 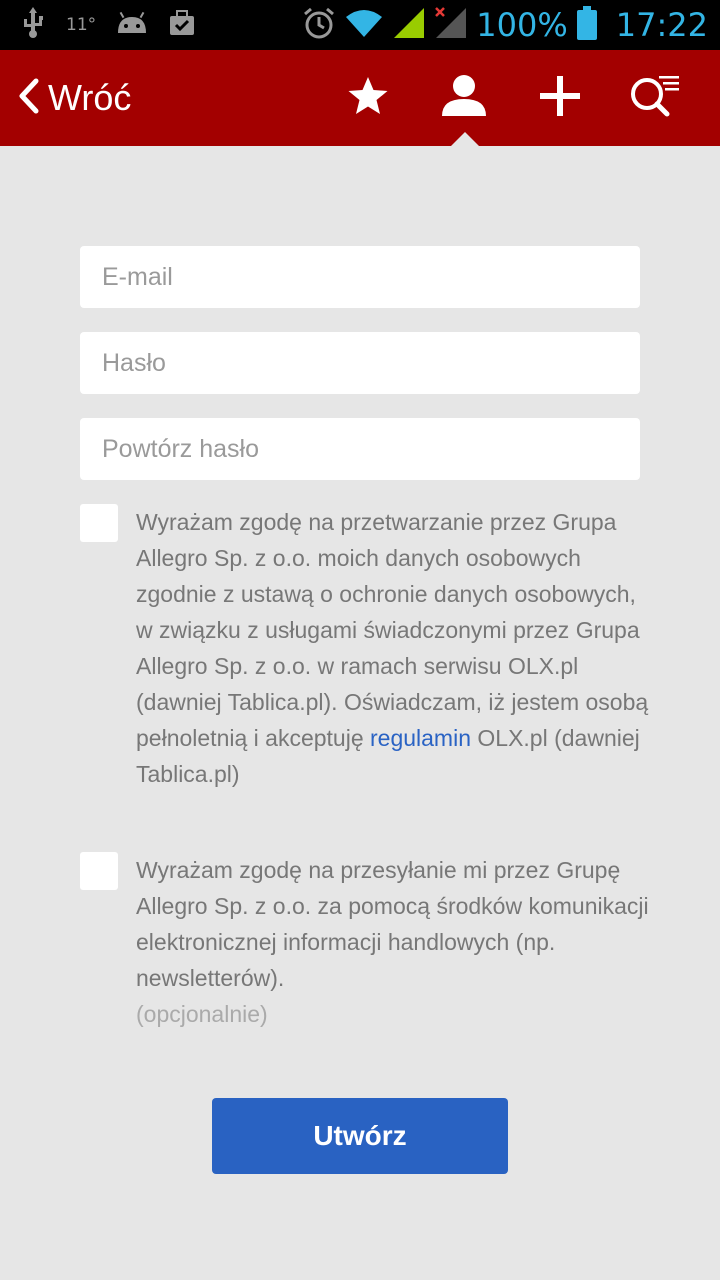 What do you see at coordinates (360, 449) in the screenshot?
I see `repeat-password-field` at bounding box center [360, 449].